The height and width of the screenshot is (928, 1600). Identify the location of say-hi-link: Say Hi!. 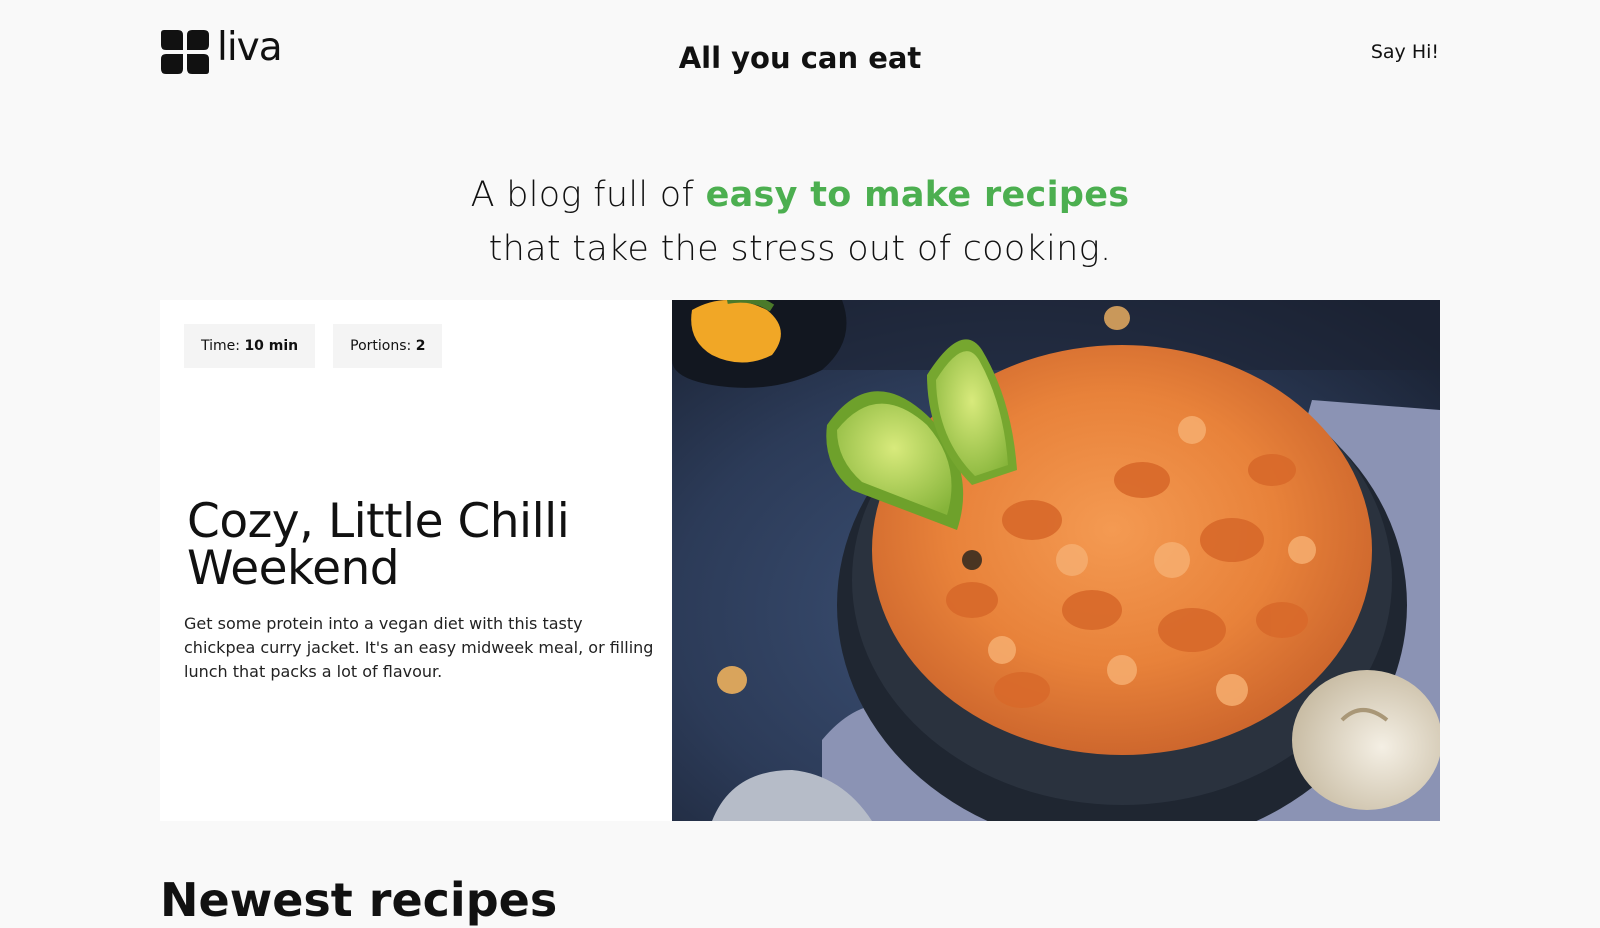
(1405, 52).